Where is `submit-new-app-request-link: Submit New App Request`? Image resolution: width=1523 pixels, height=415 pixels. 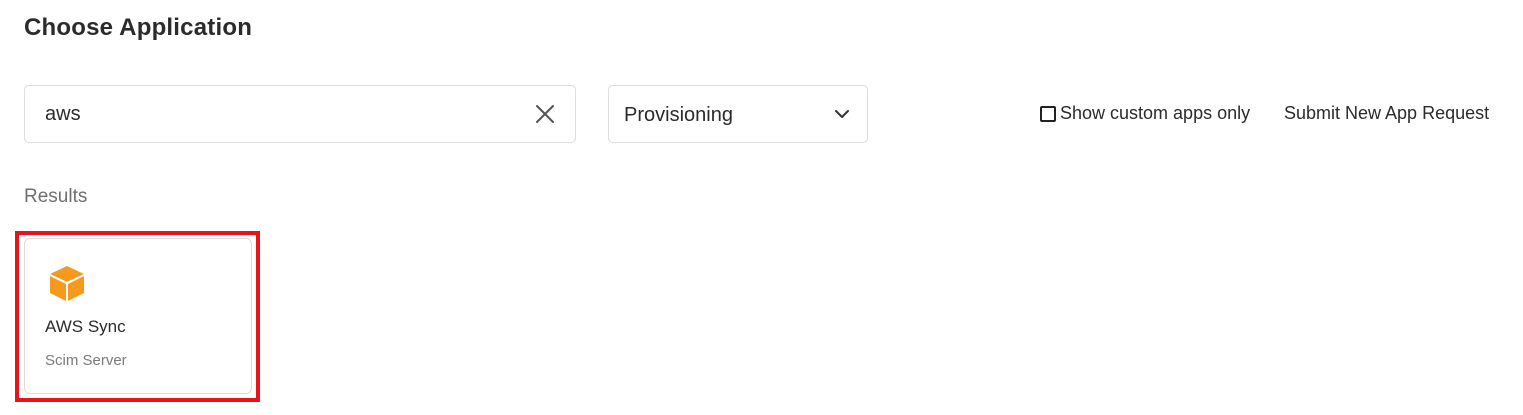
submit-new-app-request-link: Submit New App Request is located at coordinates (1386, 113).